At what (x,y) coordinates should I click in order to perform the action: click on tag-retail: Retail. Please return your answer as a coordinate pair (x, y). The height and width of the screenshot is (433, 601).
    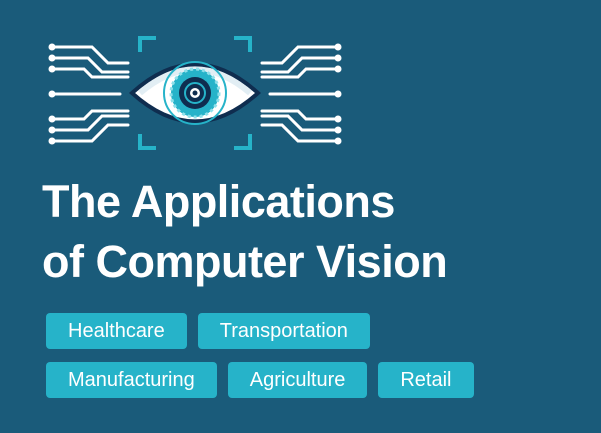
    Looking at the image, I should click on (426, 380).